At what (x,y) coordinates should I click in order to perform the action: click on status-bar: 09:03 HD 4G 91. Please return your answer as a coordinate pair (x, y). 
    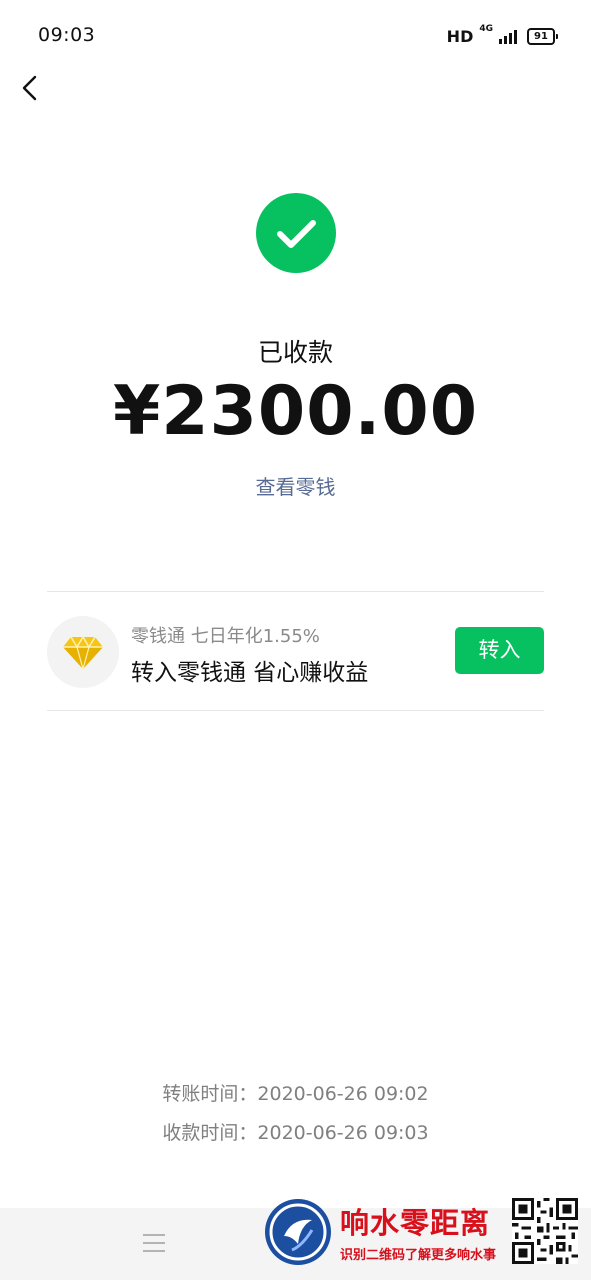
    Looking at the image, I should click on (295, 35).